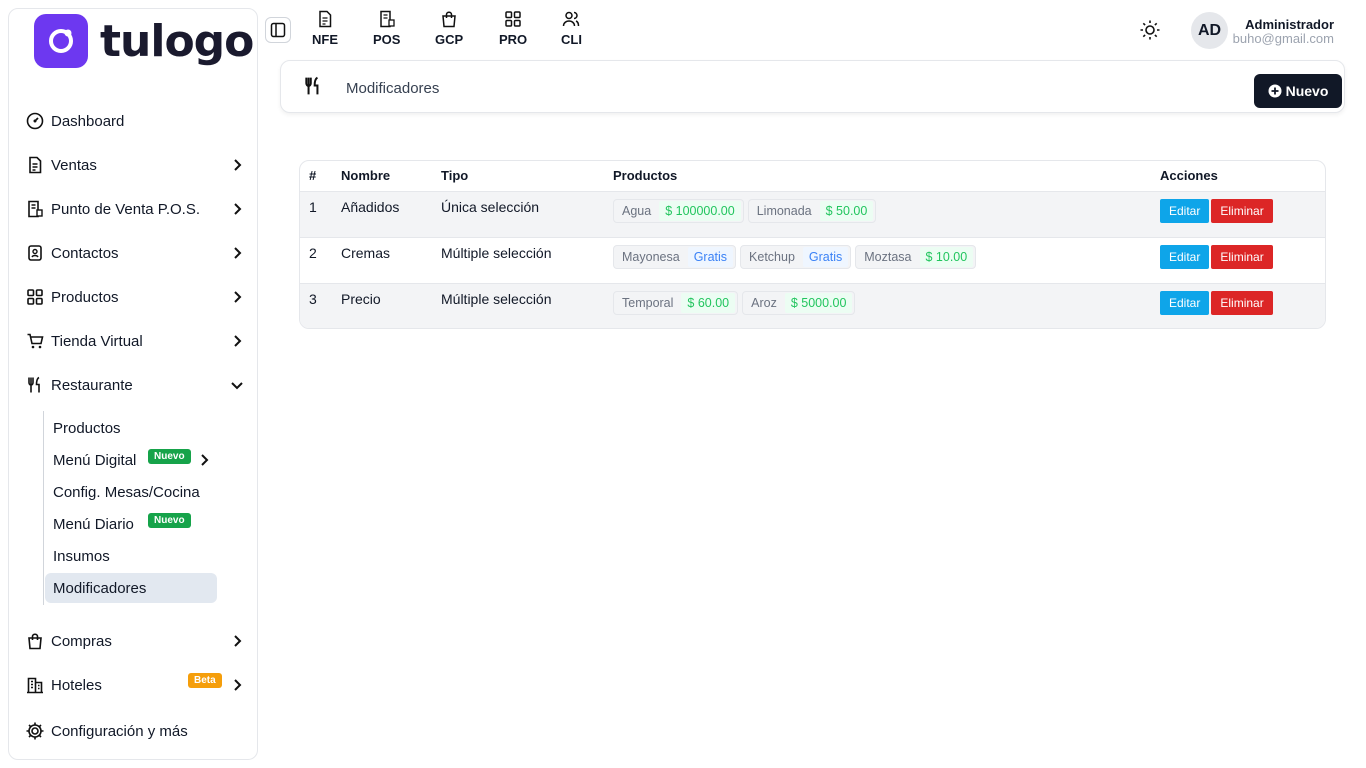 The width and height of the screenshot is (1366, 768). Describe the element at coordinates (382, 214) in the screenshot. I see `row-name: Añadidos` at that location.